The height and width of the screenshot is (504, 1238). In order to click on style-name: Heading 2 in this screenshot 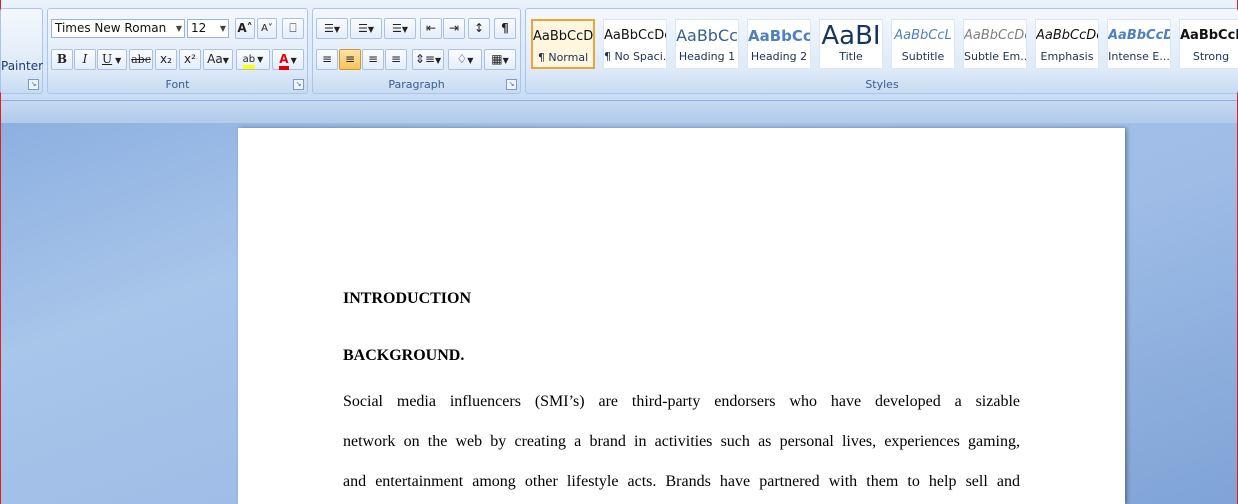, I will do `click(779, 56)`.